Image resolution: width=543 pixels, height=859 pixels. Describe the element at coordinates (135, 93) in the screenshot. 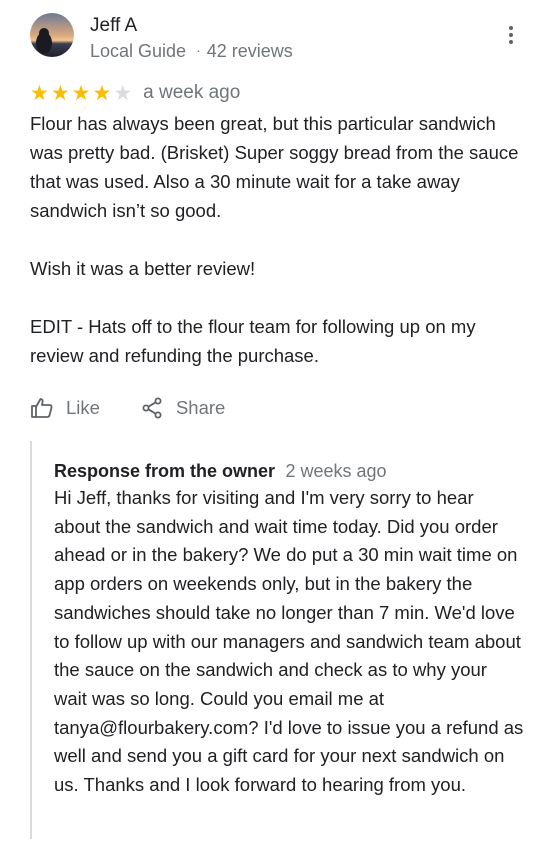

I see `rating-row: ★ ★ ★ ★ ★ a week ago` at that location.